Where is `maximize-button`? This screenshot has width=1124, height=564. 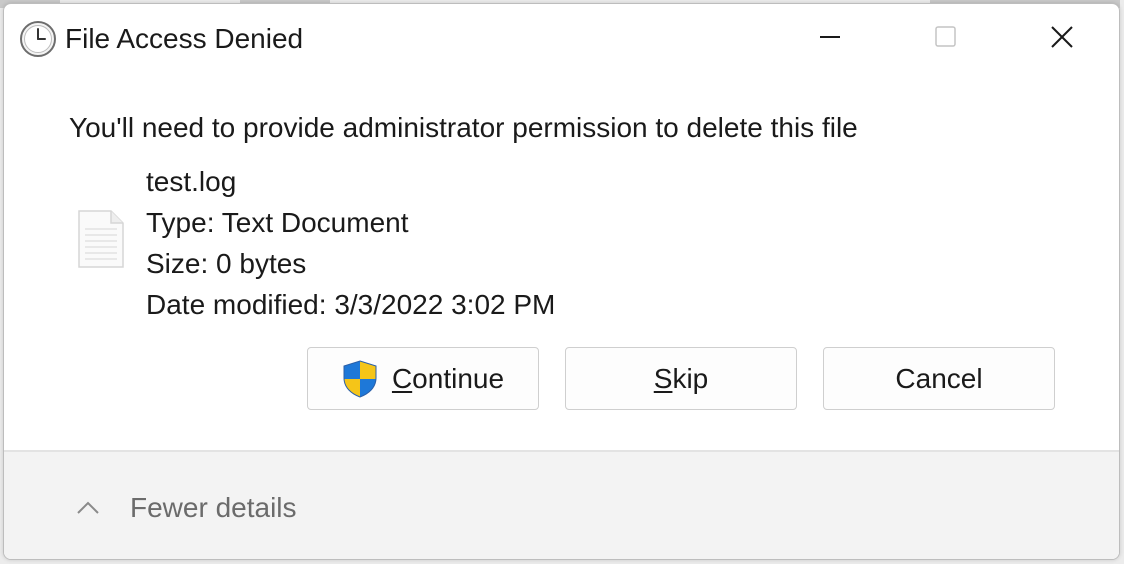
maximize-button is located at coordinates (945, 37).